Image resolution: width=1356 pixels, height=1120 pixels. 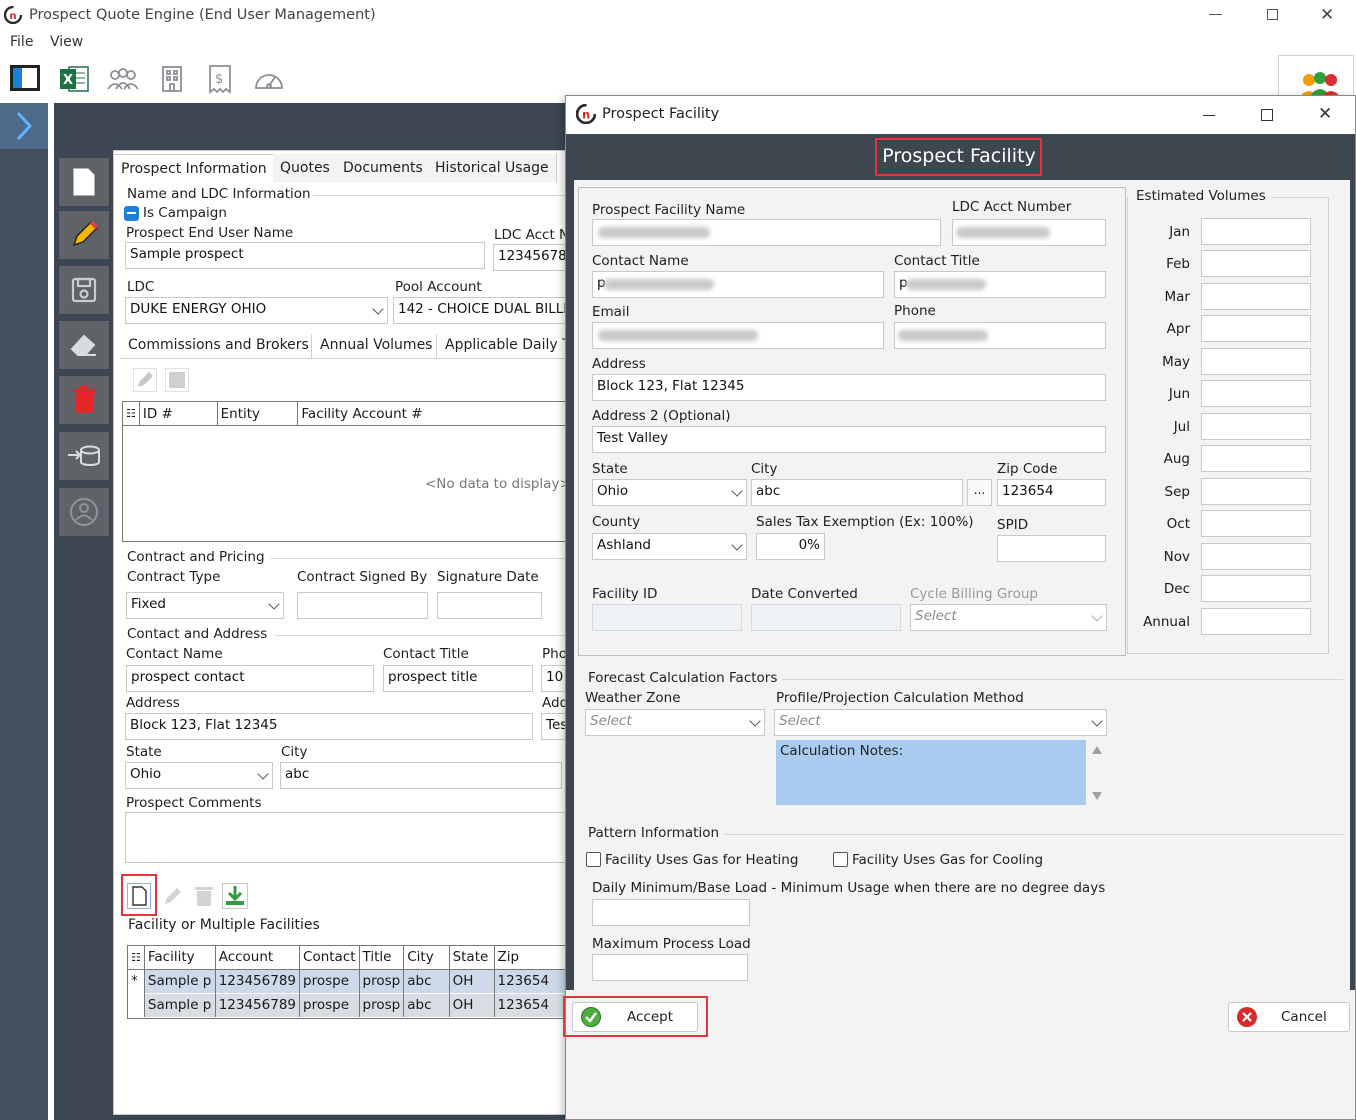 What do you see at coordinates (131, 213) in the screenshot?
I see `is-campaign-checkbox` at bounding box center [131, 213].